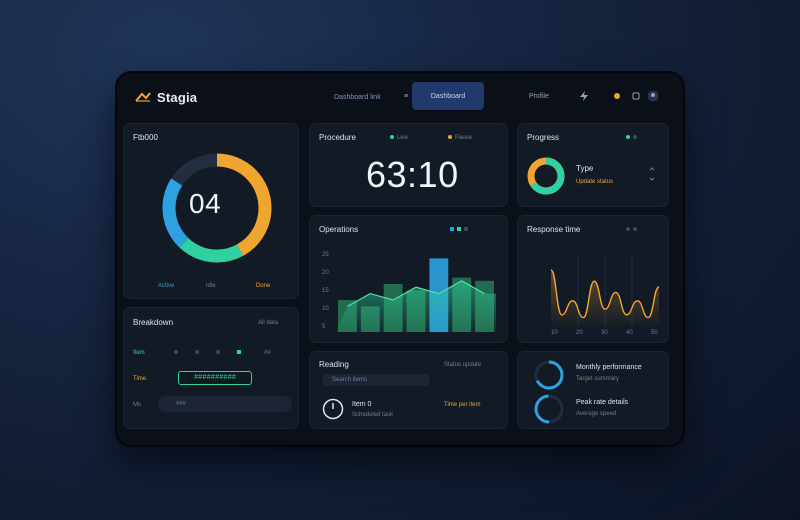  I want to click on reading-item: Item 0, so click(362, 404).